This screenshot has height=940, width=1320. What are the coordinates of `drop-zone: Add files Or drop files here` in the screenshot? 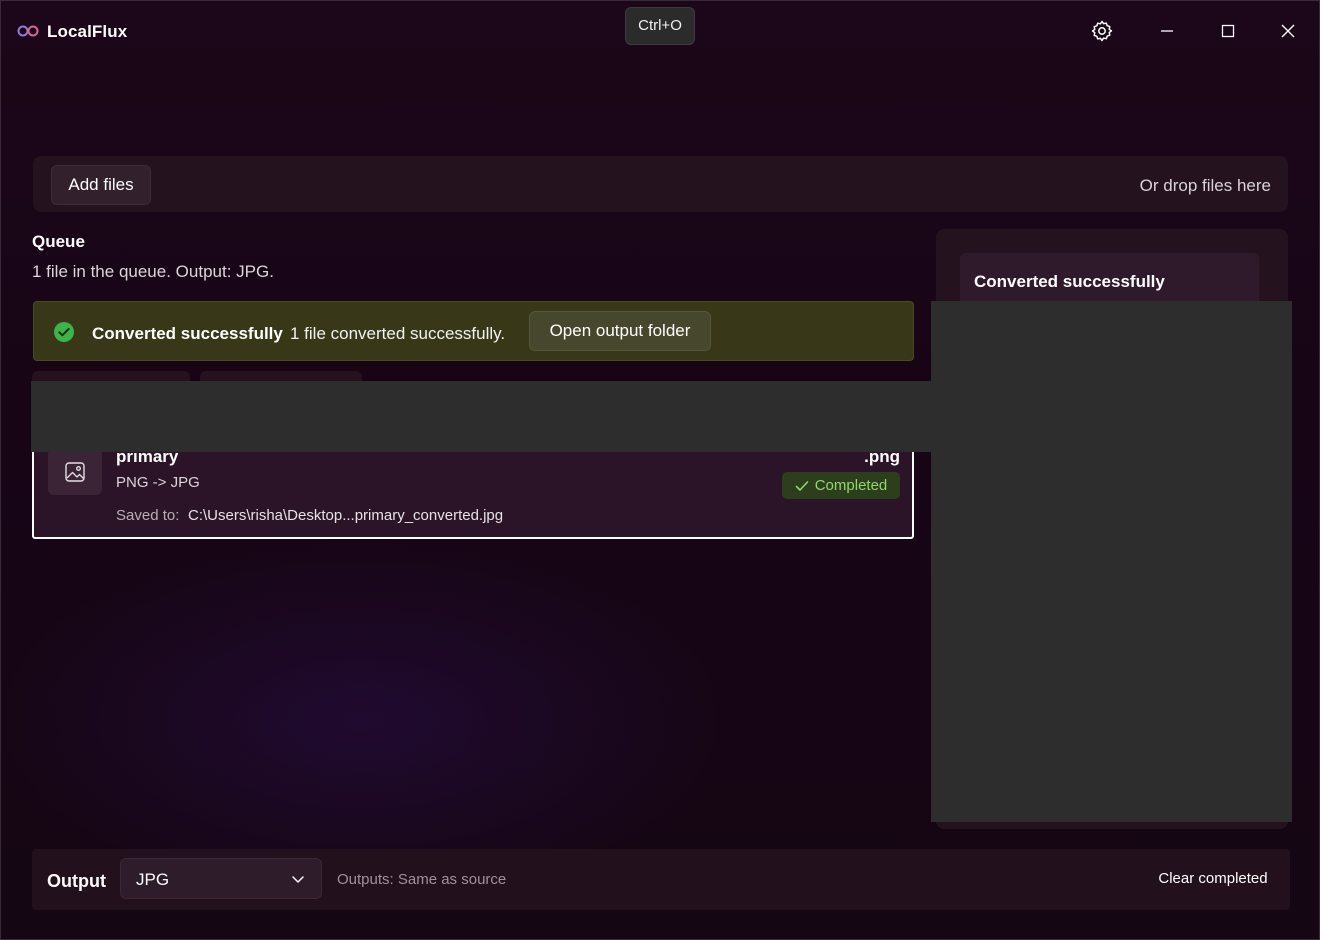 It's located at (660, 184).